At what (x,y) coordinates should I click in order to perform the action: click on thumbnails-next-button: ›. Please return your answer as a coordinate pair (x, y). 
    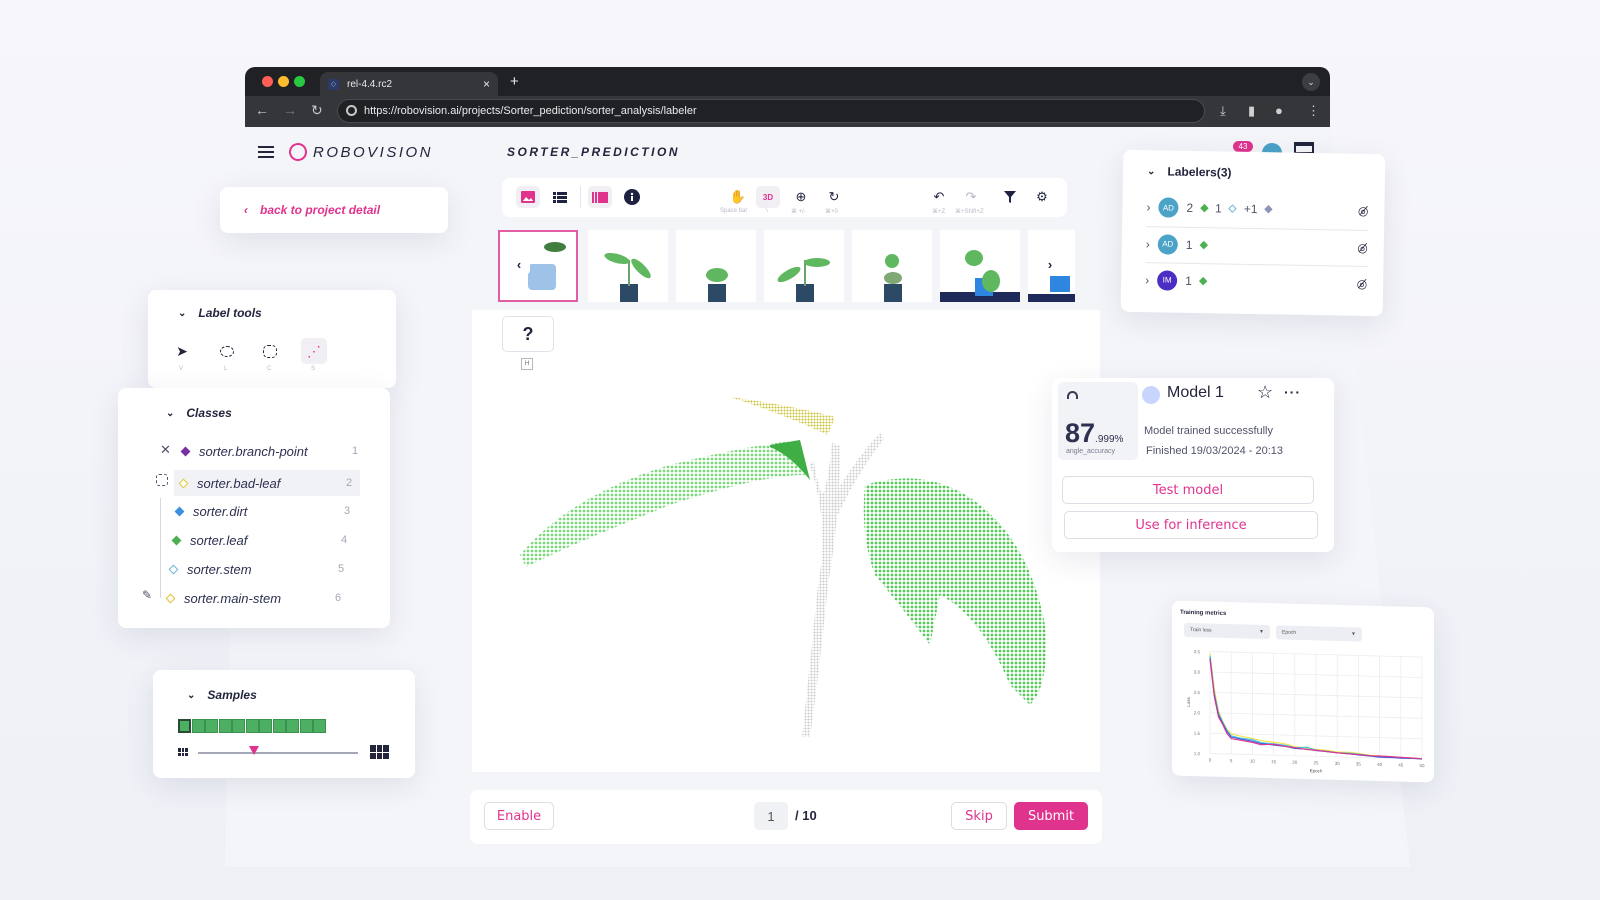
    Looking at the image, I should click on (1050, 264).